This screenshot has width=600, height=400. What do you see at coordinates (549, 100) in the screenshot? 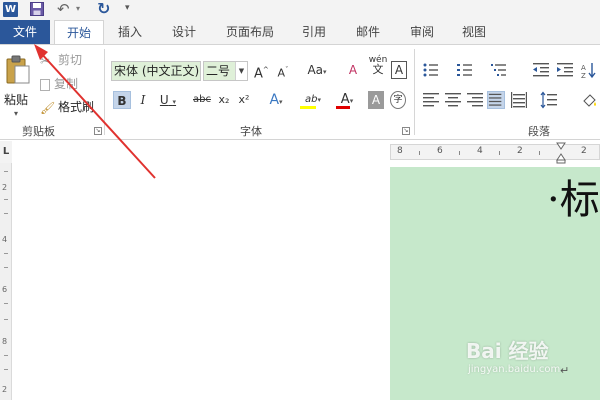
I see `line-spacing-icon` at bounding box center [549, 100].